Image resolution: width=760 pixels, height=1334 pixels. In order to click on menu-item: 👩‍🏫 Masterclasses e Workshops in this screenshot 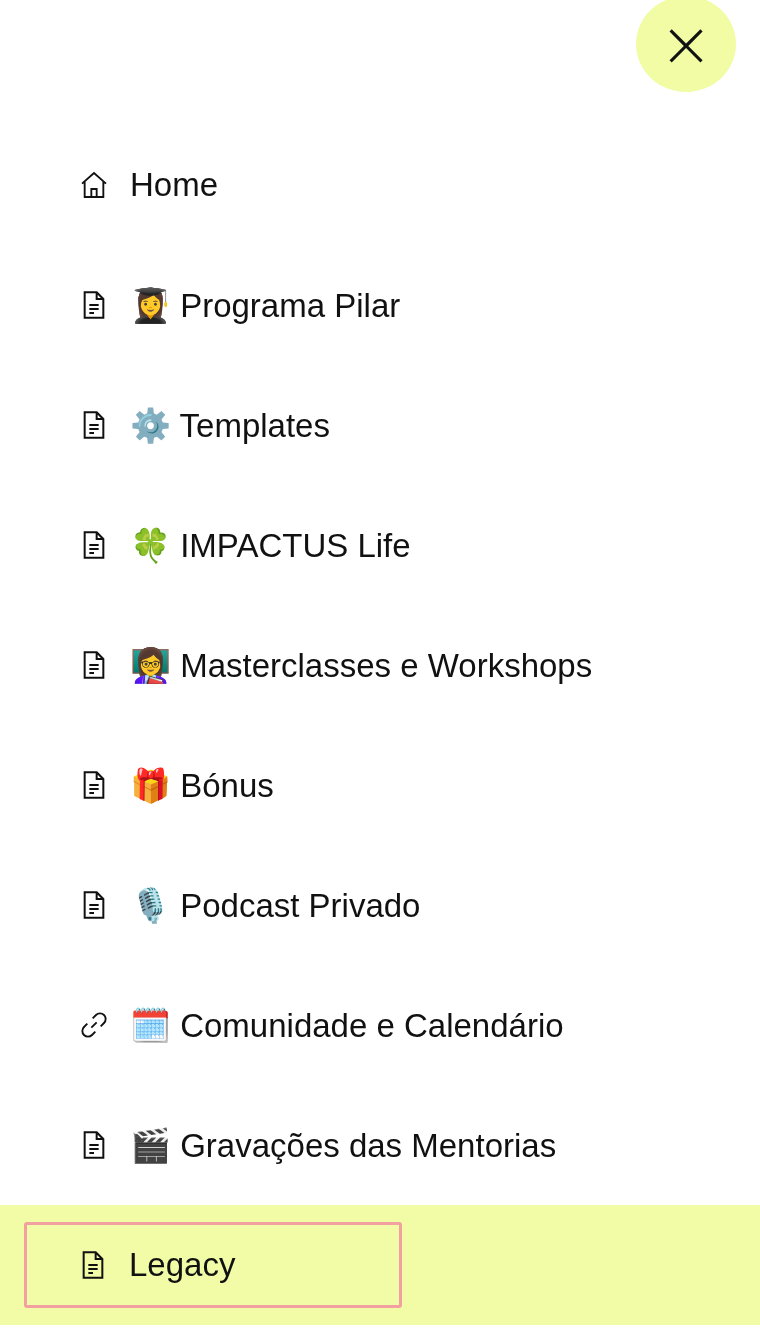, I will do `click(335, 665)`.